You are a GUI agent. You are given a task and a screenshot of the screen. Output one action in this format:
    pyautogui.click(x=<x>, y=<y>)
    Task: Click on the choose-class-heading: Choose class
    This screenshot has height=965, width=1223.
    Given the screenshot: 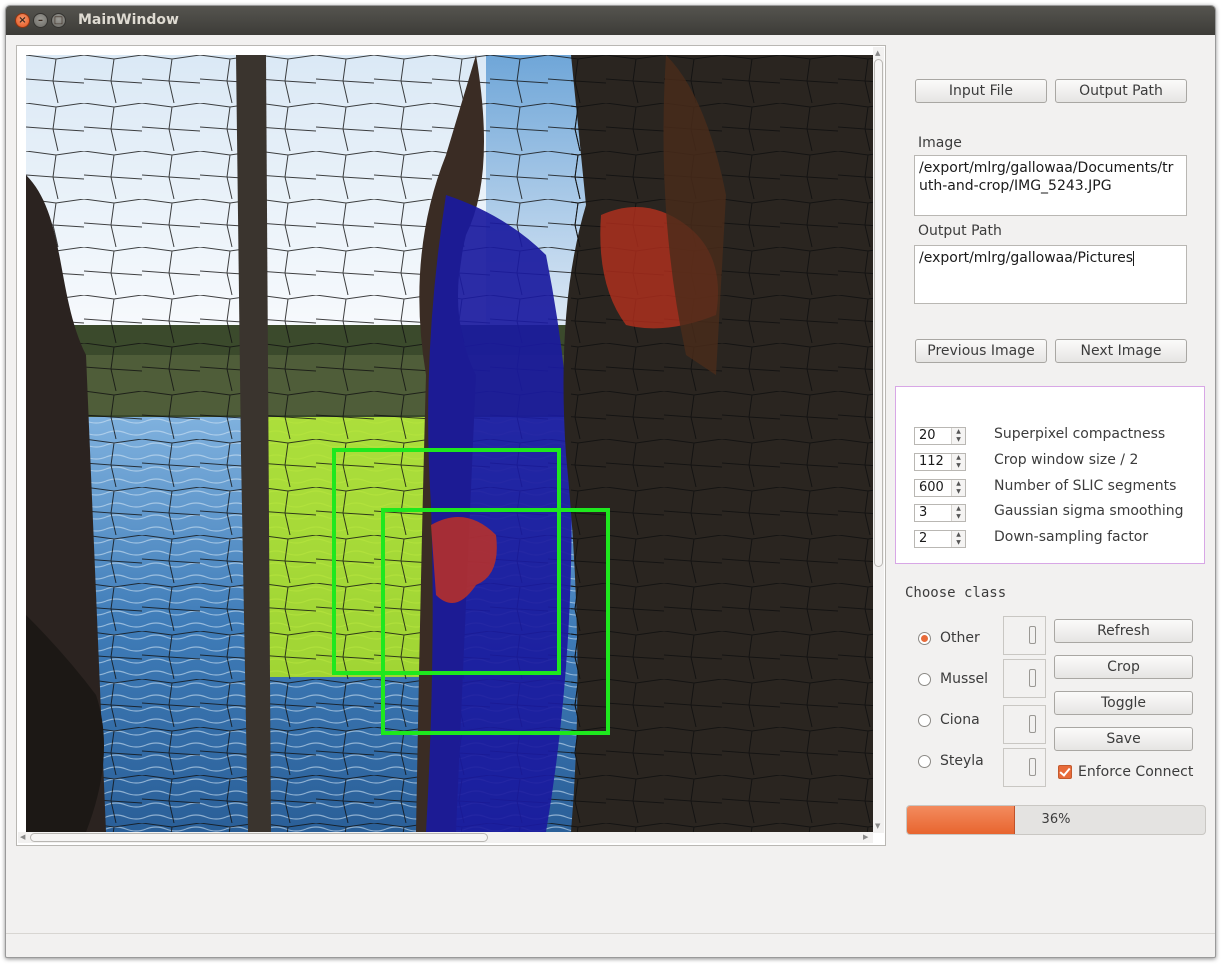 What is the action you would take?
    pyautogui.click(x=956, y=593)
    